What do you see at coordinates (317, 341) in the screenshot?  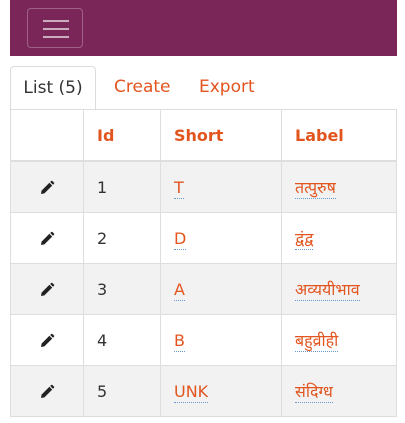 I see `label-link: बहुव्रीही` at bounding box center [317, 341].